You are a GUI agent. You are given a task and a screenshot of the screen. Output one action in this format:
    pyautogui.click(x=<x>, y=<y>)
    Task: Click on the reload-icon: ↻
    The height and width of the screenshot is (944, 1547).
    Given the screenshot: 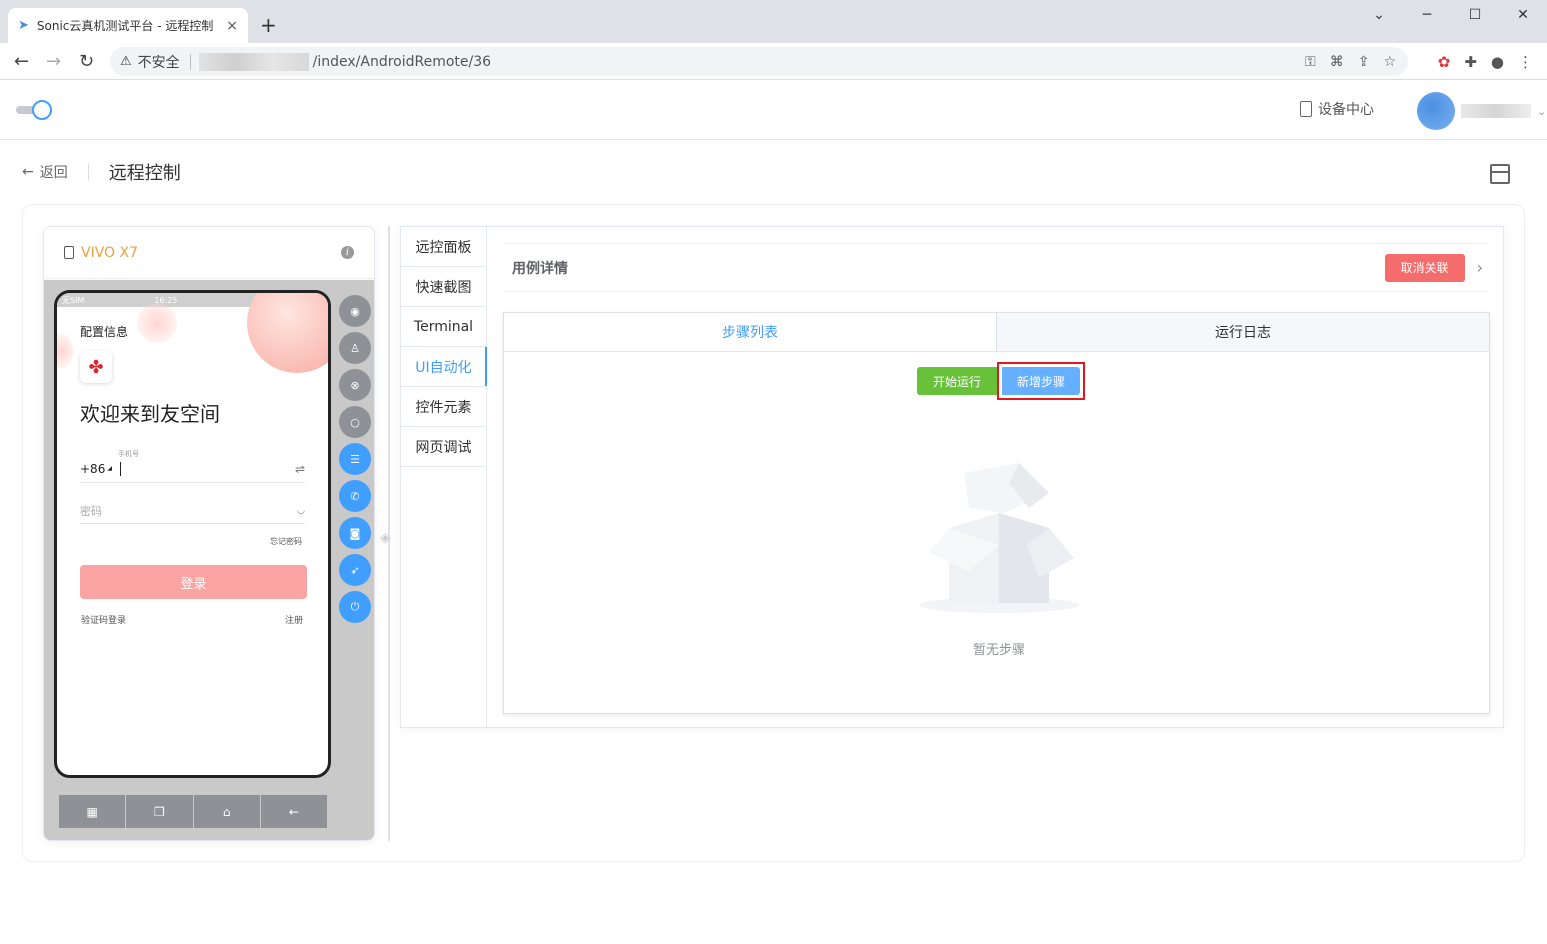 What is the action you would take?
    pyautogui.click(x=86, y=61)
    